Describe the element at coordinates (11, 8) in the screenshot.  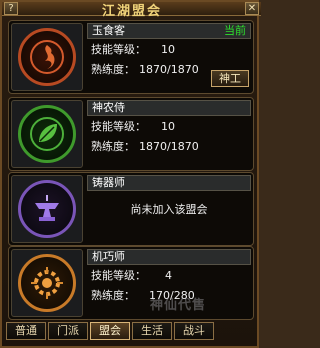
I see `help-button: ?` at that location.